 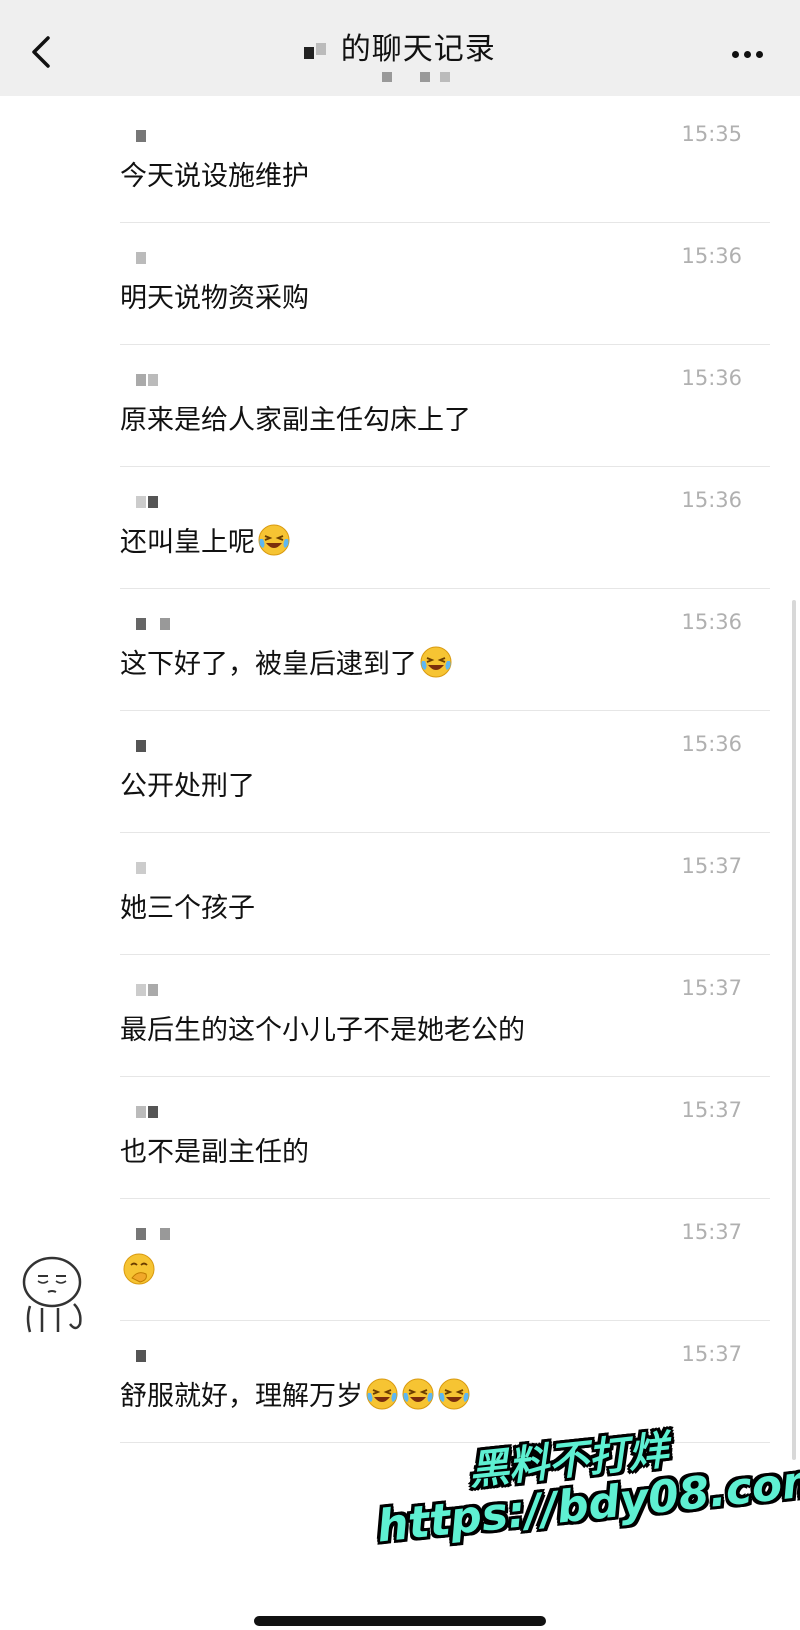 I want to click on message-row: 15:37 也不是副主任的, so click(x=445, y=1135).